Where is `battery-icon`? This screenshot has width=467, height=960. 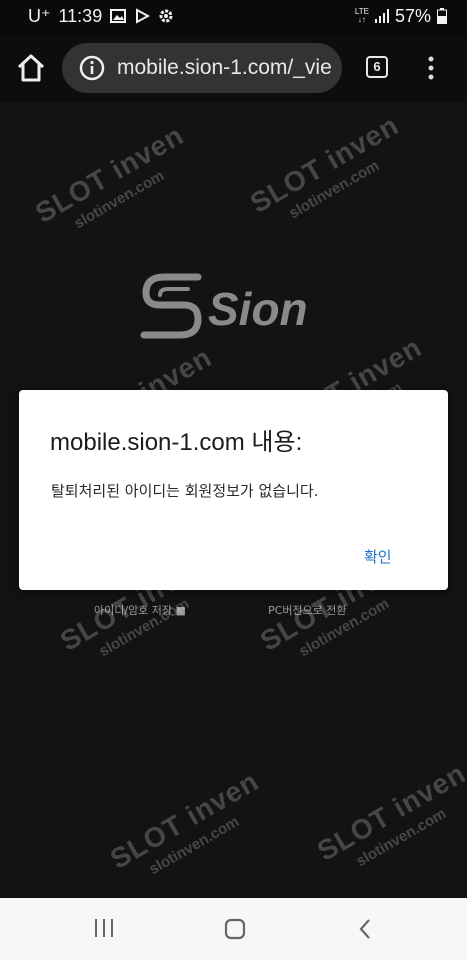 battery-icon is located at coordinates (442, 16).